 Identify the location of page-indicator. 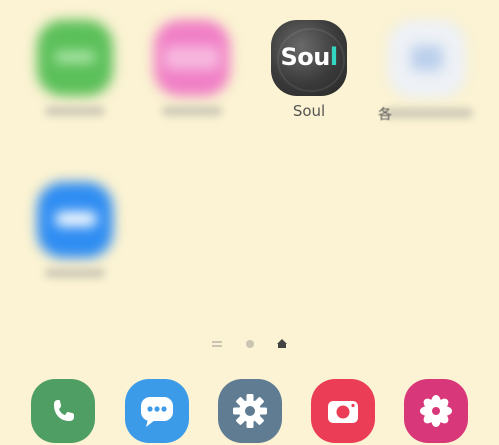
(249, 340).